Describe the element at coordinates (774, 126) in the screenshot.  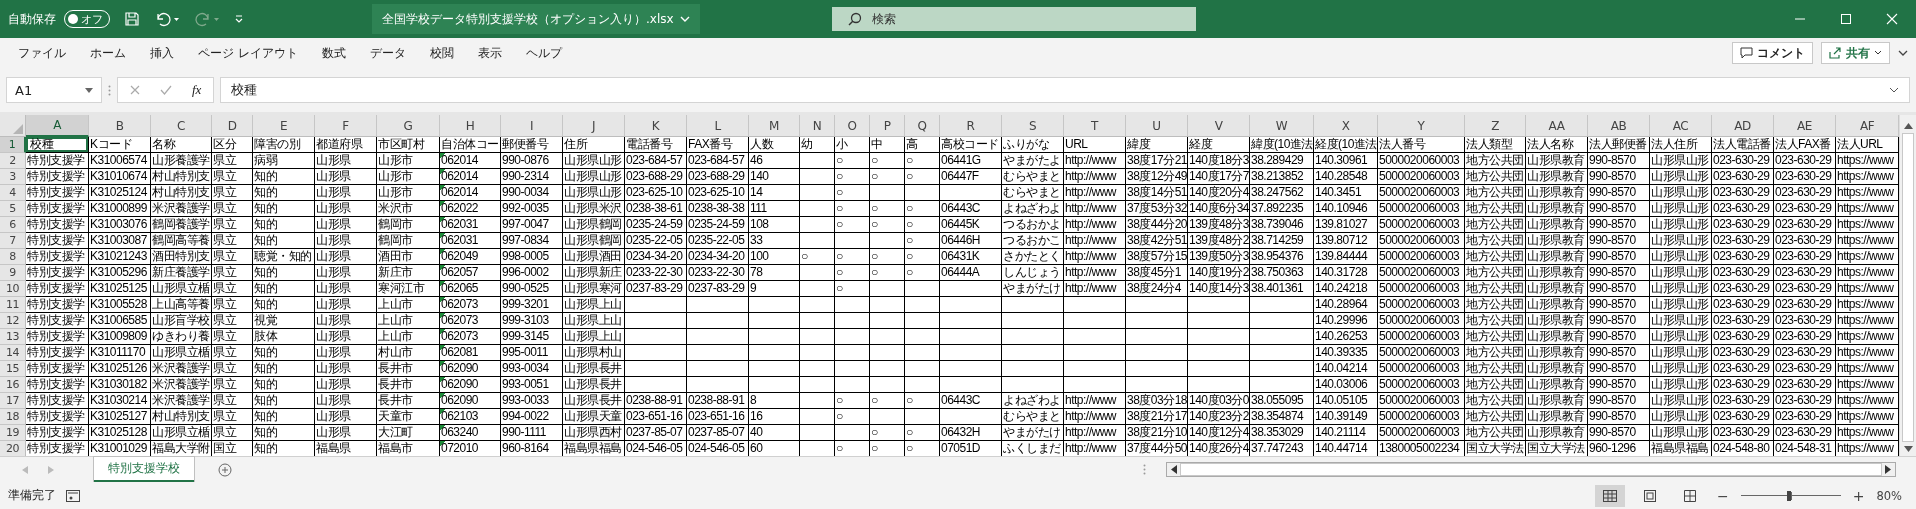
I see `column-header: M` at that location.